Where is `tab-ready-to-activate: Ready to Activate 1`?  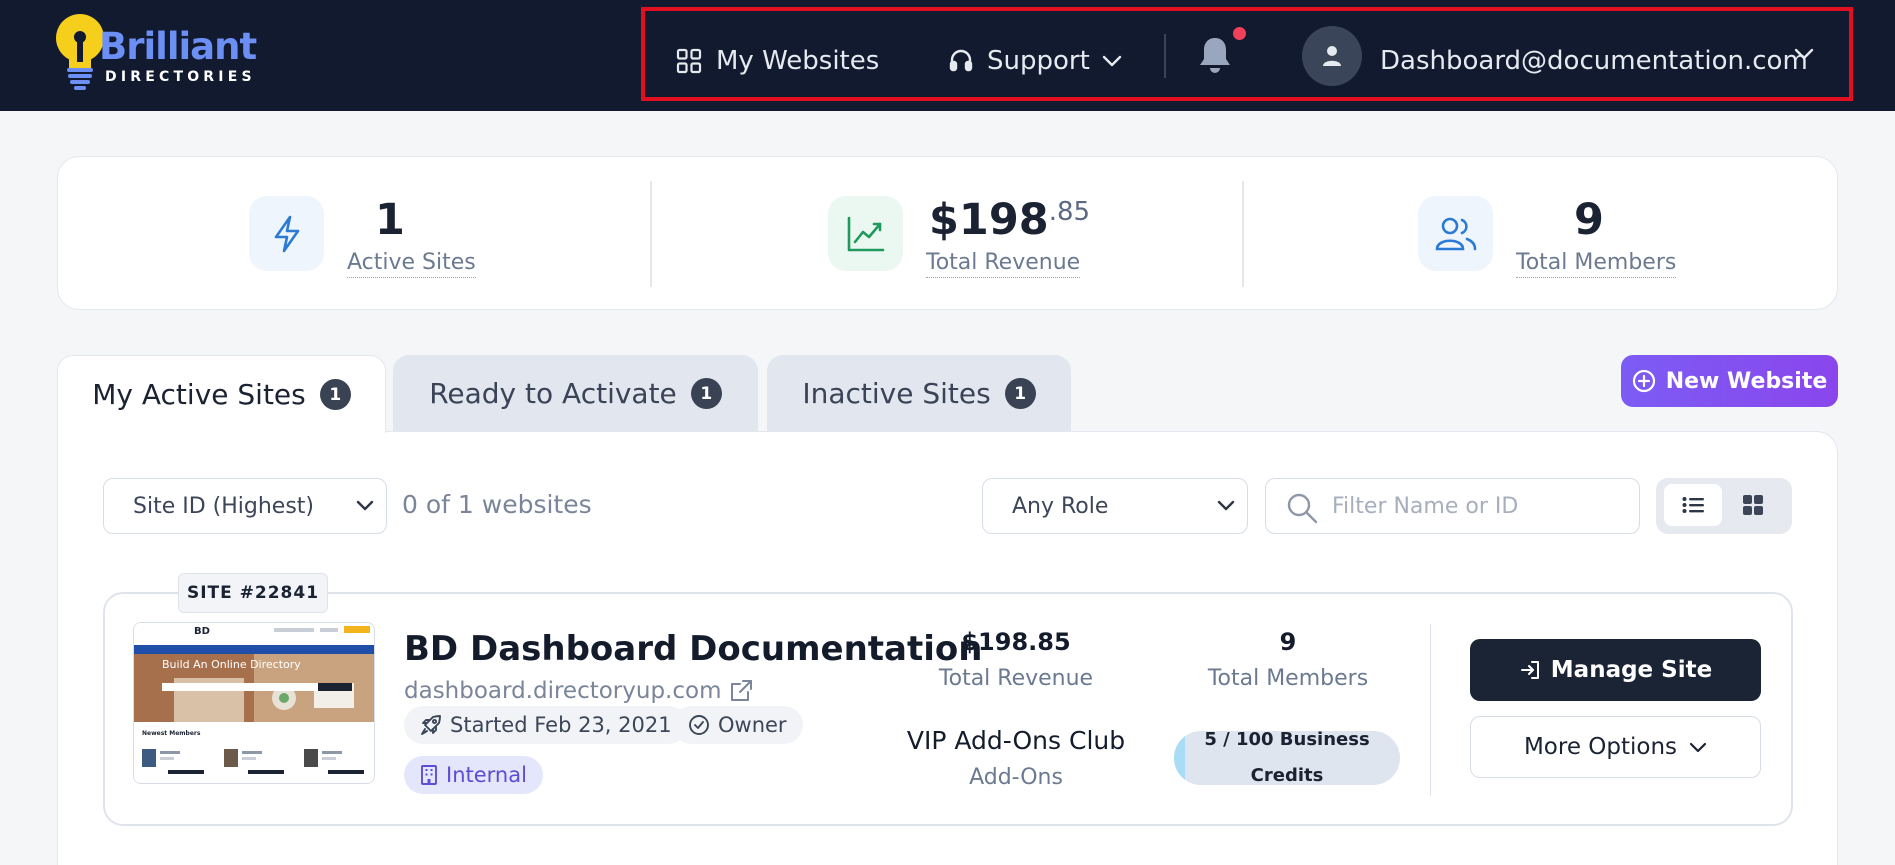
tab-ready-to-activate: Ready to Activate 1 is located at coordinates (575, 393).